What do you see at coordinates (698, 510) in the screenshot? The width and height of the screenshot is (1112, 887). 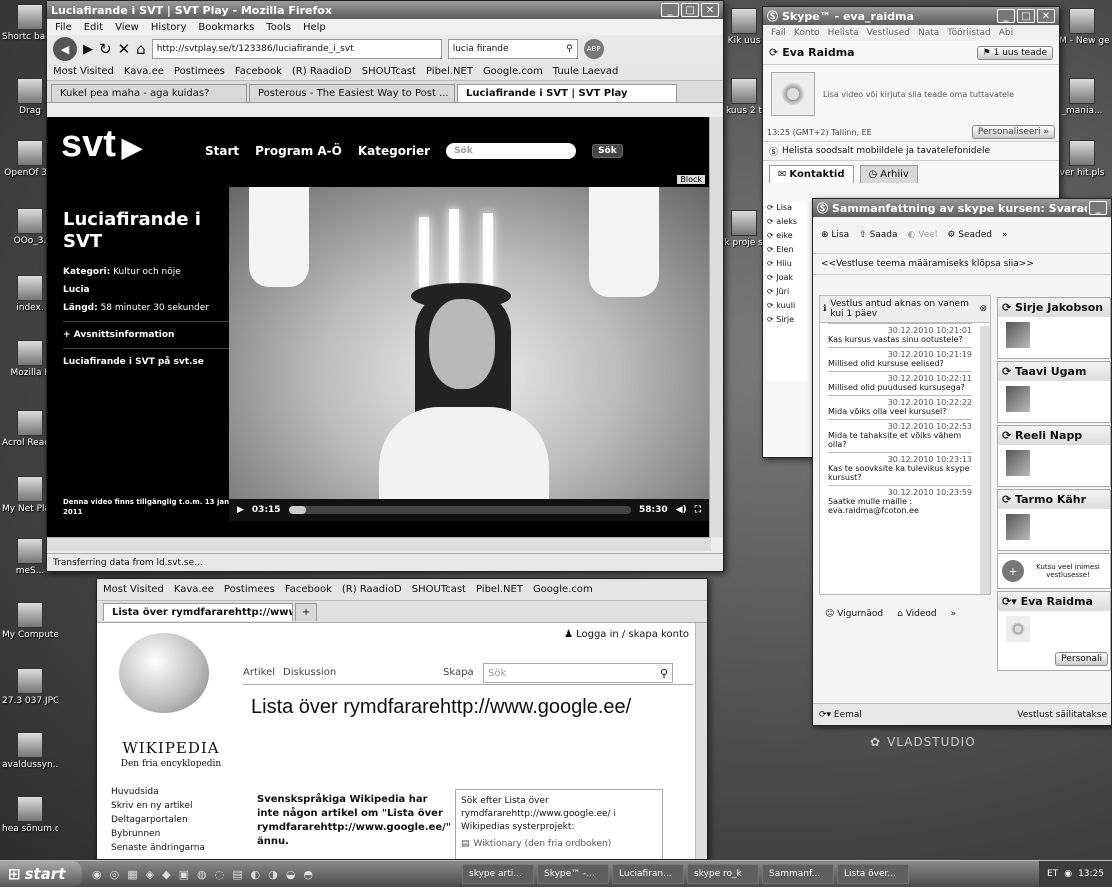 I see `fullscreen-button: ⛶` at bounding box center [698, 510].